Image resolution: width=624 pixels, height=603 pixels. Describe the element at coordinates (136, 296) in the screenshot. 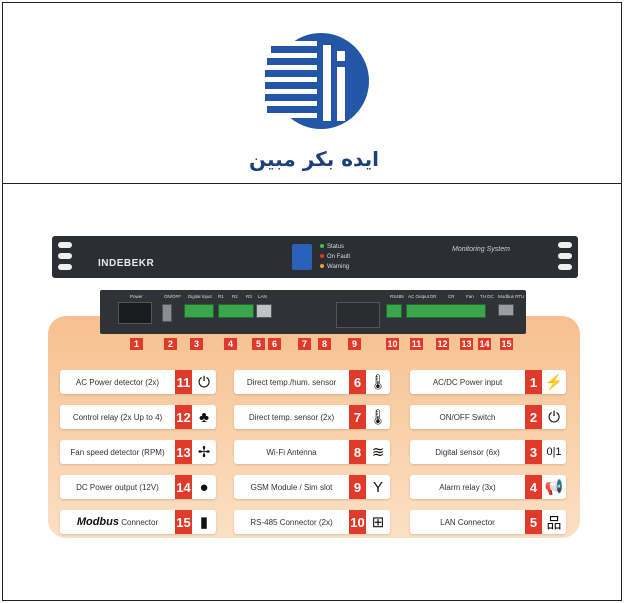

I see `port-label: Power` at that location.